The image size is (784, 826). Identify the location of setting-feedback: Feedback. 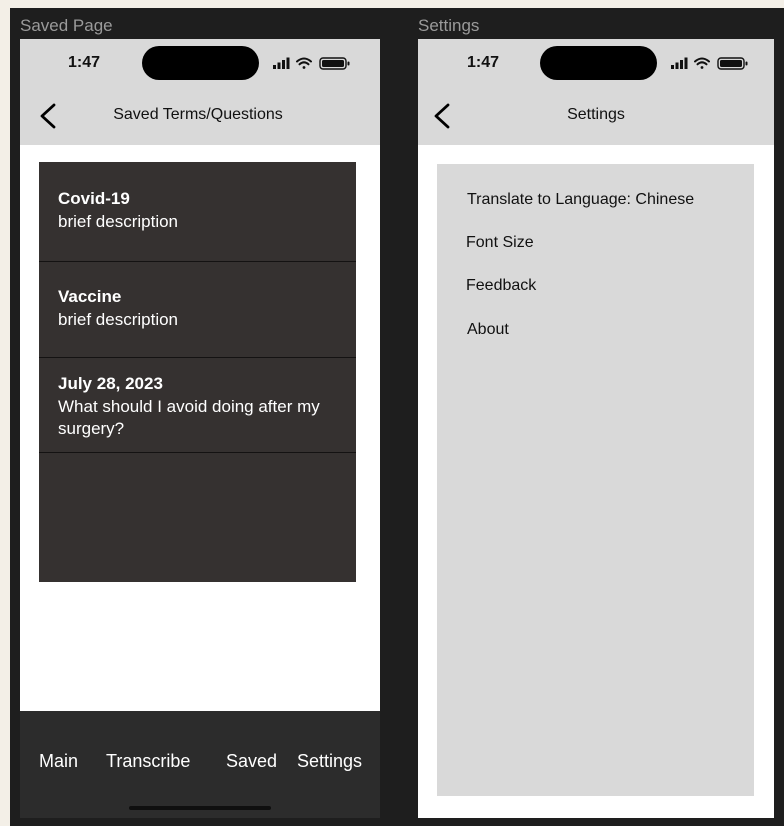
(501, 286).